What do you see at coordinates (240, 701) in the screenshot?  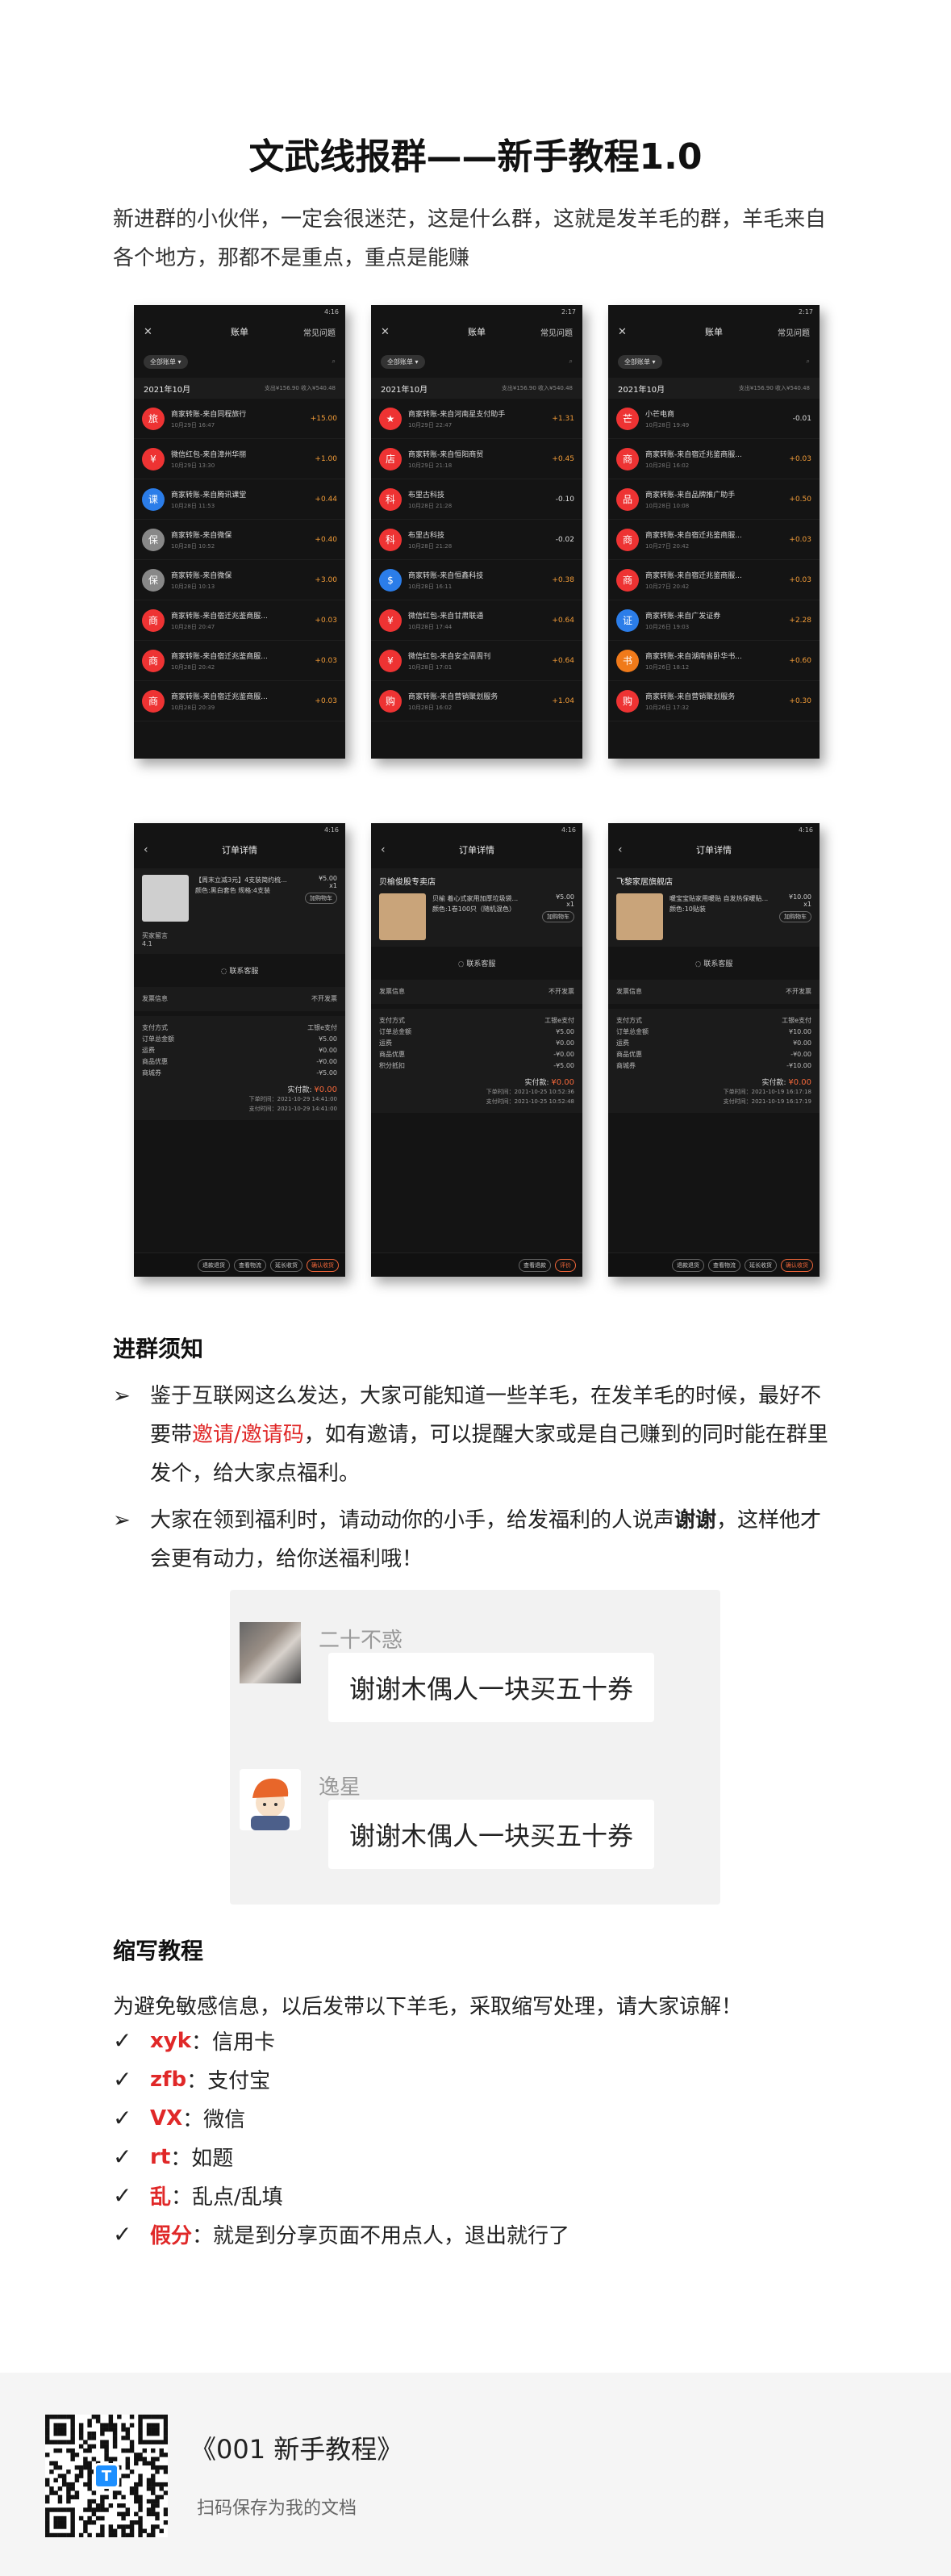 I see `bill-list-item: 商商家转账-来自宿迁兆鉴商服... 10月28日 20:39 +0.03` at bounding box center [240, 701].